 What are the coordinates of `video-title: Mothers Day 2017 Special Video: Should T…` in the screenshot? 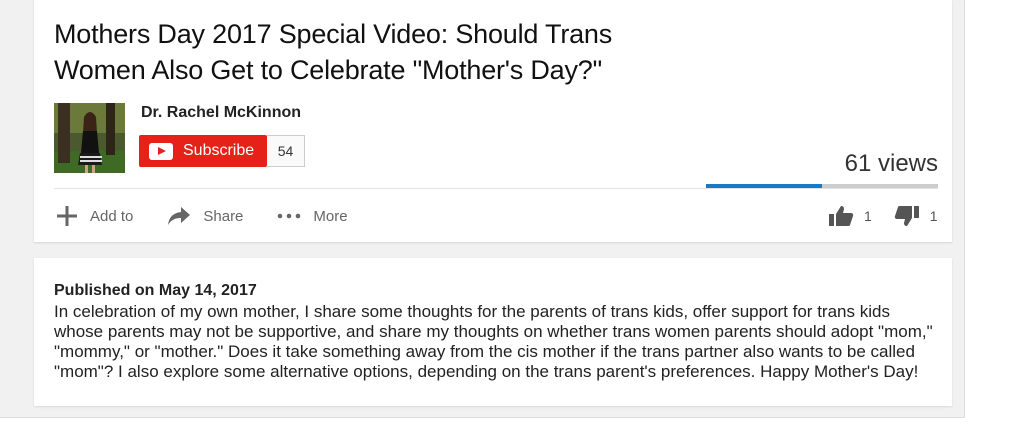 It's located at (404, 52).